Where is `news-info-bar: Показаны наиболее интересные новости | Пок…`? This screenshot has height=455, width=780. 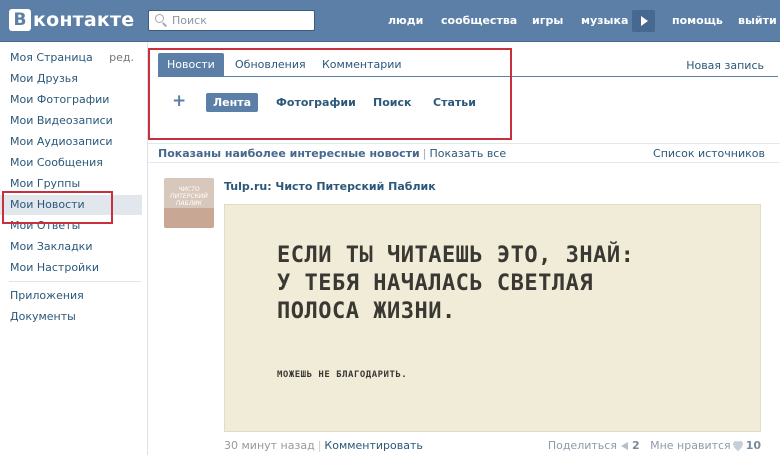
news-info-bar: Показаны наиболее интересные новости | Пок… is located at coordinates (464, 153).